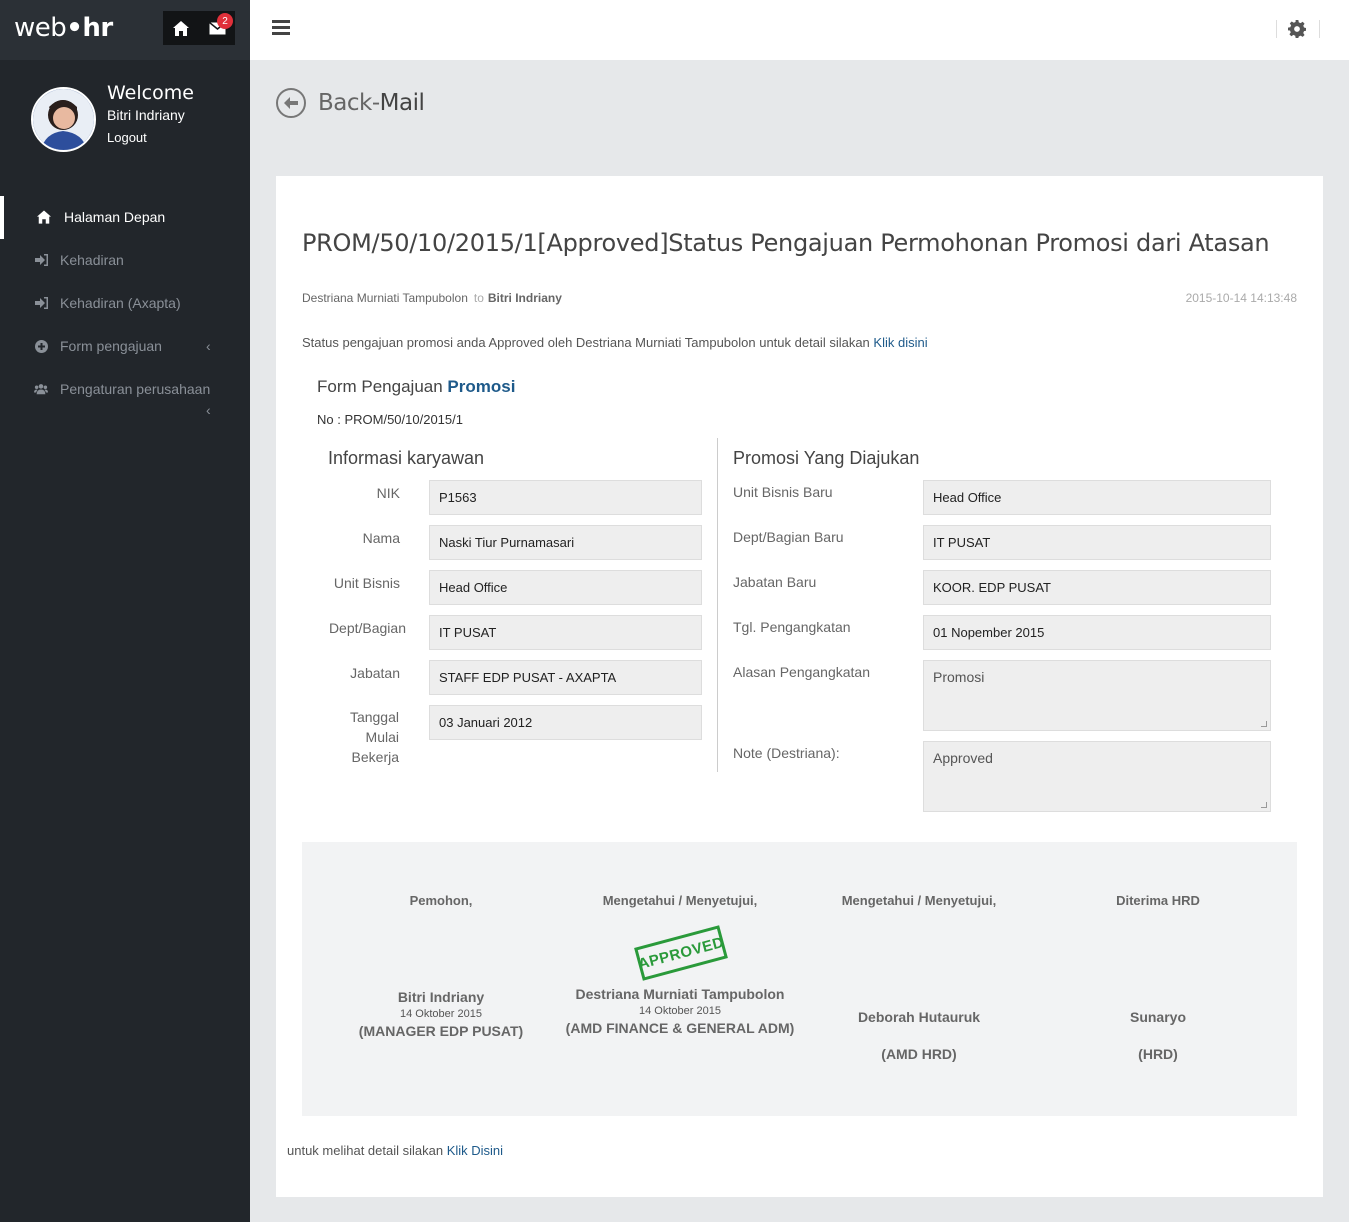 This screenshot has width=1349, height=1222. What do you see at coordinates (381, 538) in the screenshot?
I see `field-label: Nama` at bounding box center [381, 538].